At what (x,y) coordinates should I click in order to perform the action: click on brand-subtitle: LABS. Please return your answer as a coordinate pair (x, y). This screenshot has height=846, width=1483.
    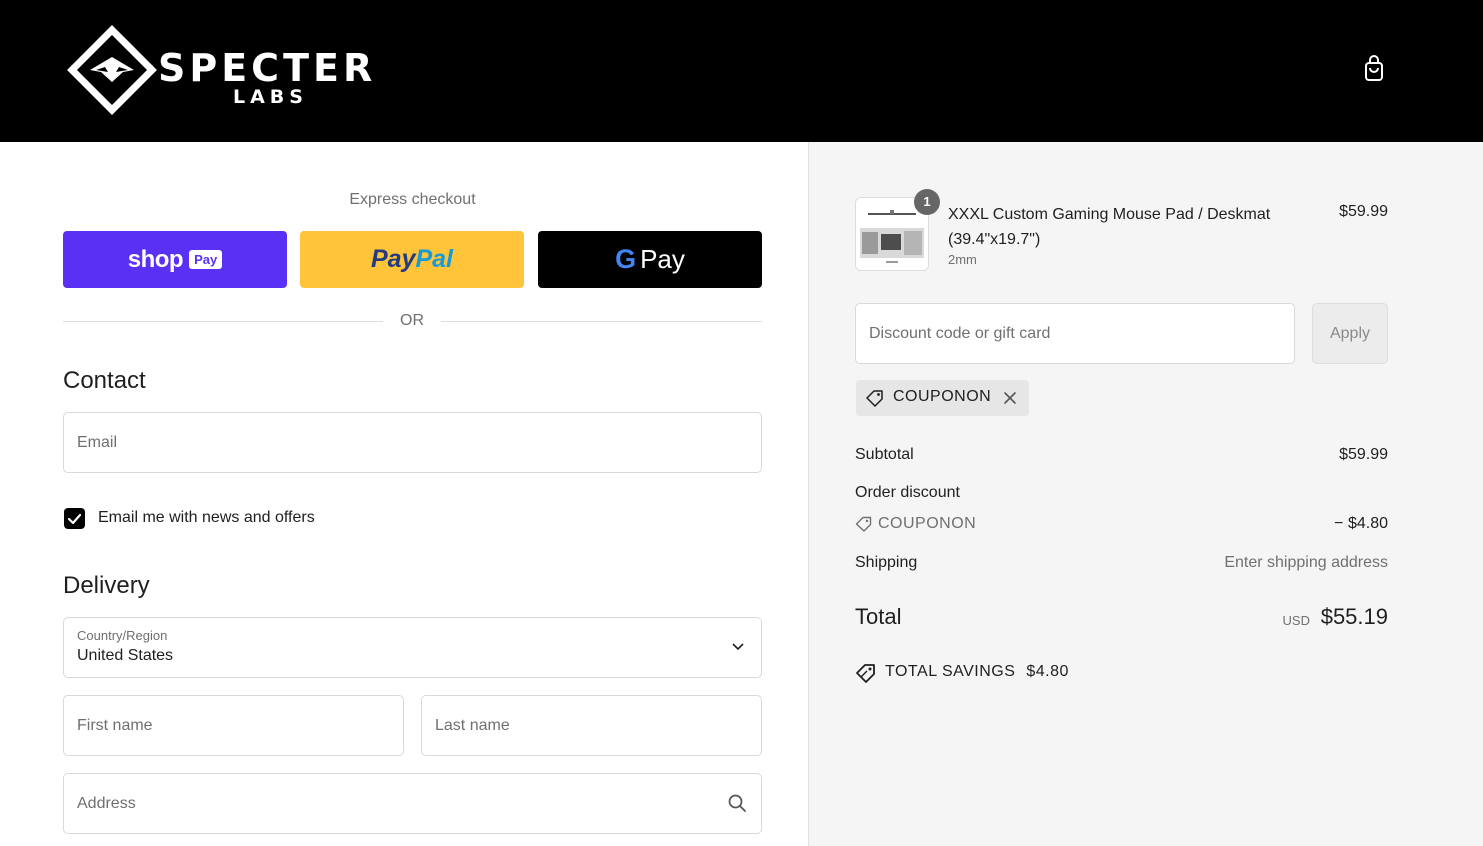
    Looking at the image, I should click on (270, 97).